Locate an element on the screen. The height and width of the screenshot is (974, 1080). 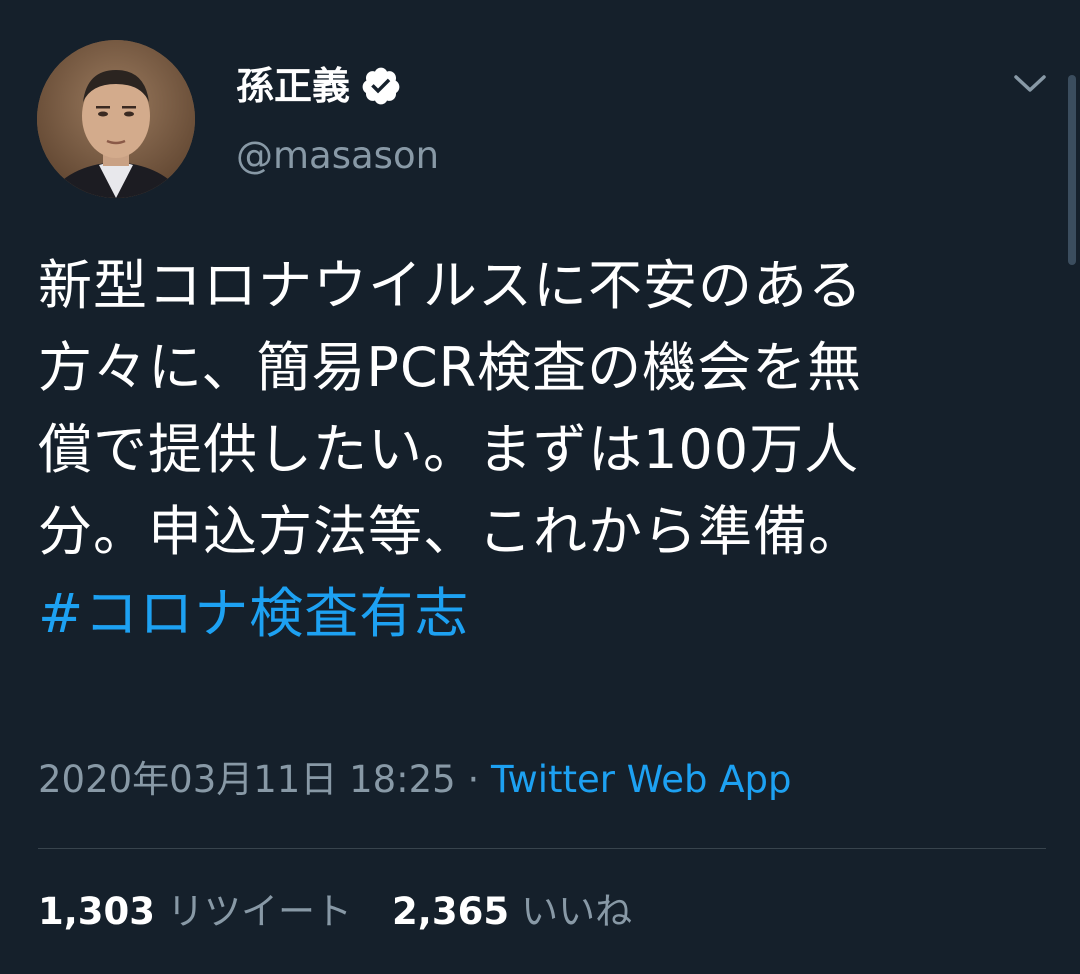
tweet-text-line: 方々に、簡易PCR検査の機会を無 is located at coordinates (450, 367).